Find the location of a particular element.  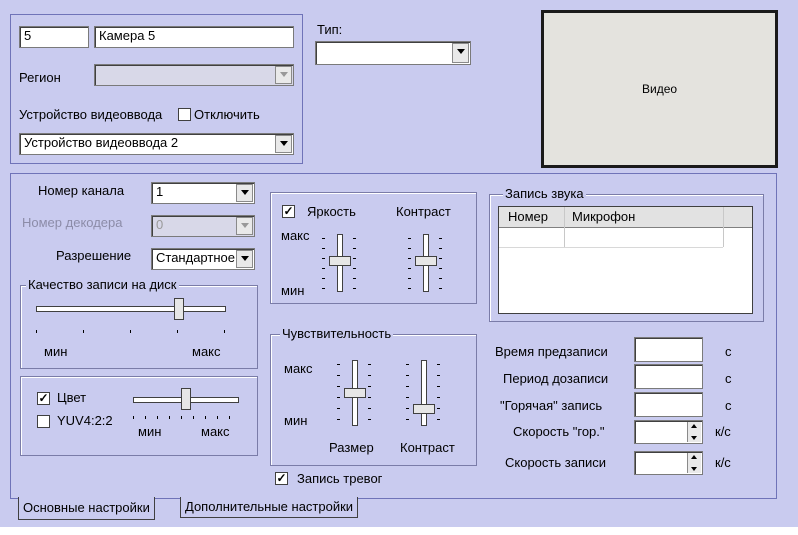

sensitivity-group-title: Чувствительность is located at coordinates (337, 334).